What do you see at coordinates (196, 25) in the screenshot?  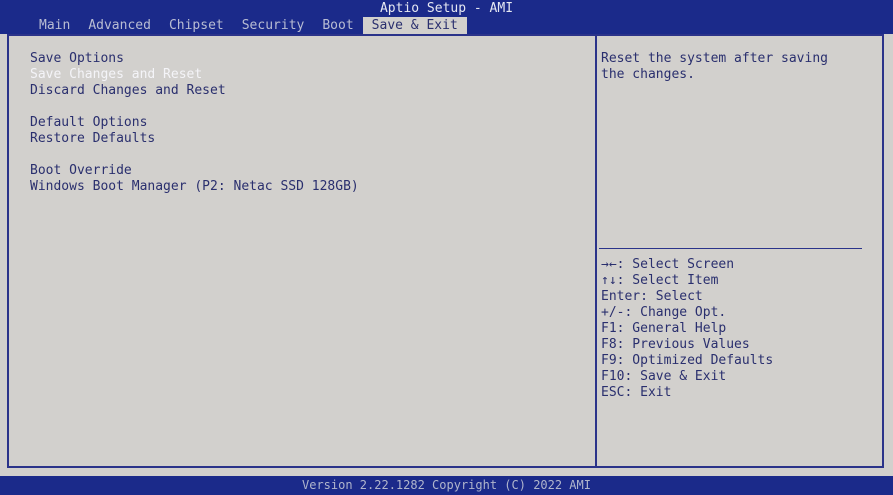 I see `tab-chipset: Chipset` at bounding box center [196, 25].